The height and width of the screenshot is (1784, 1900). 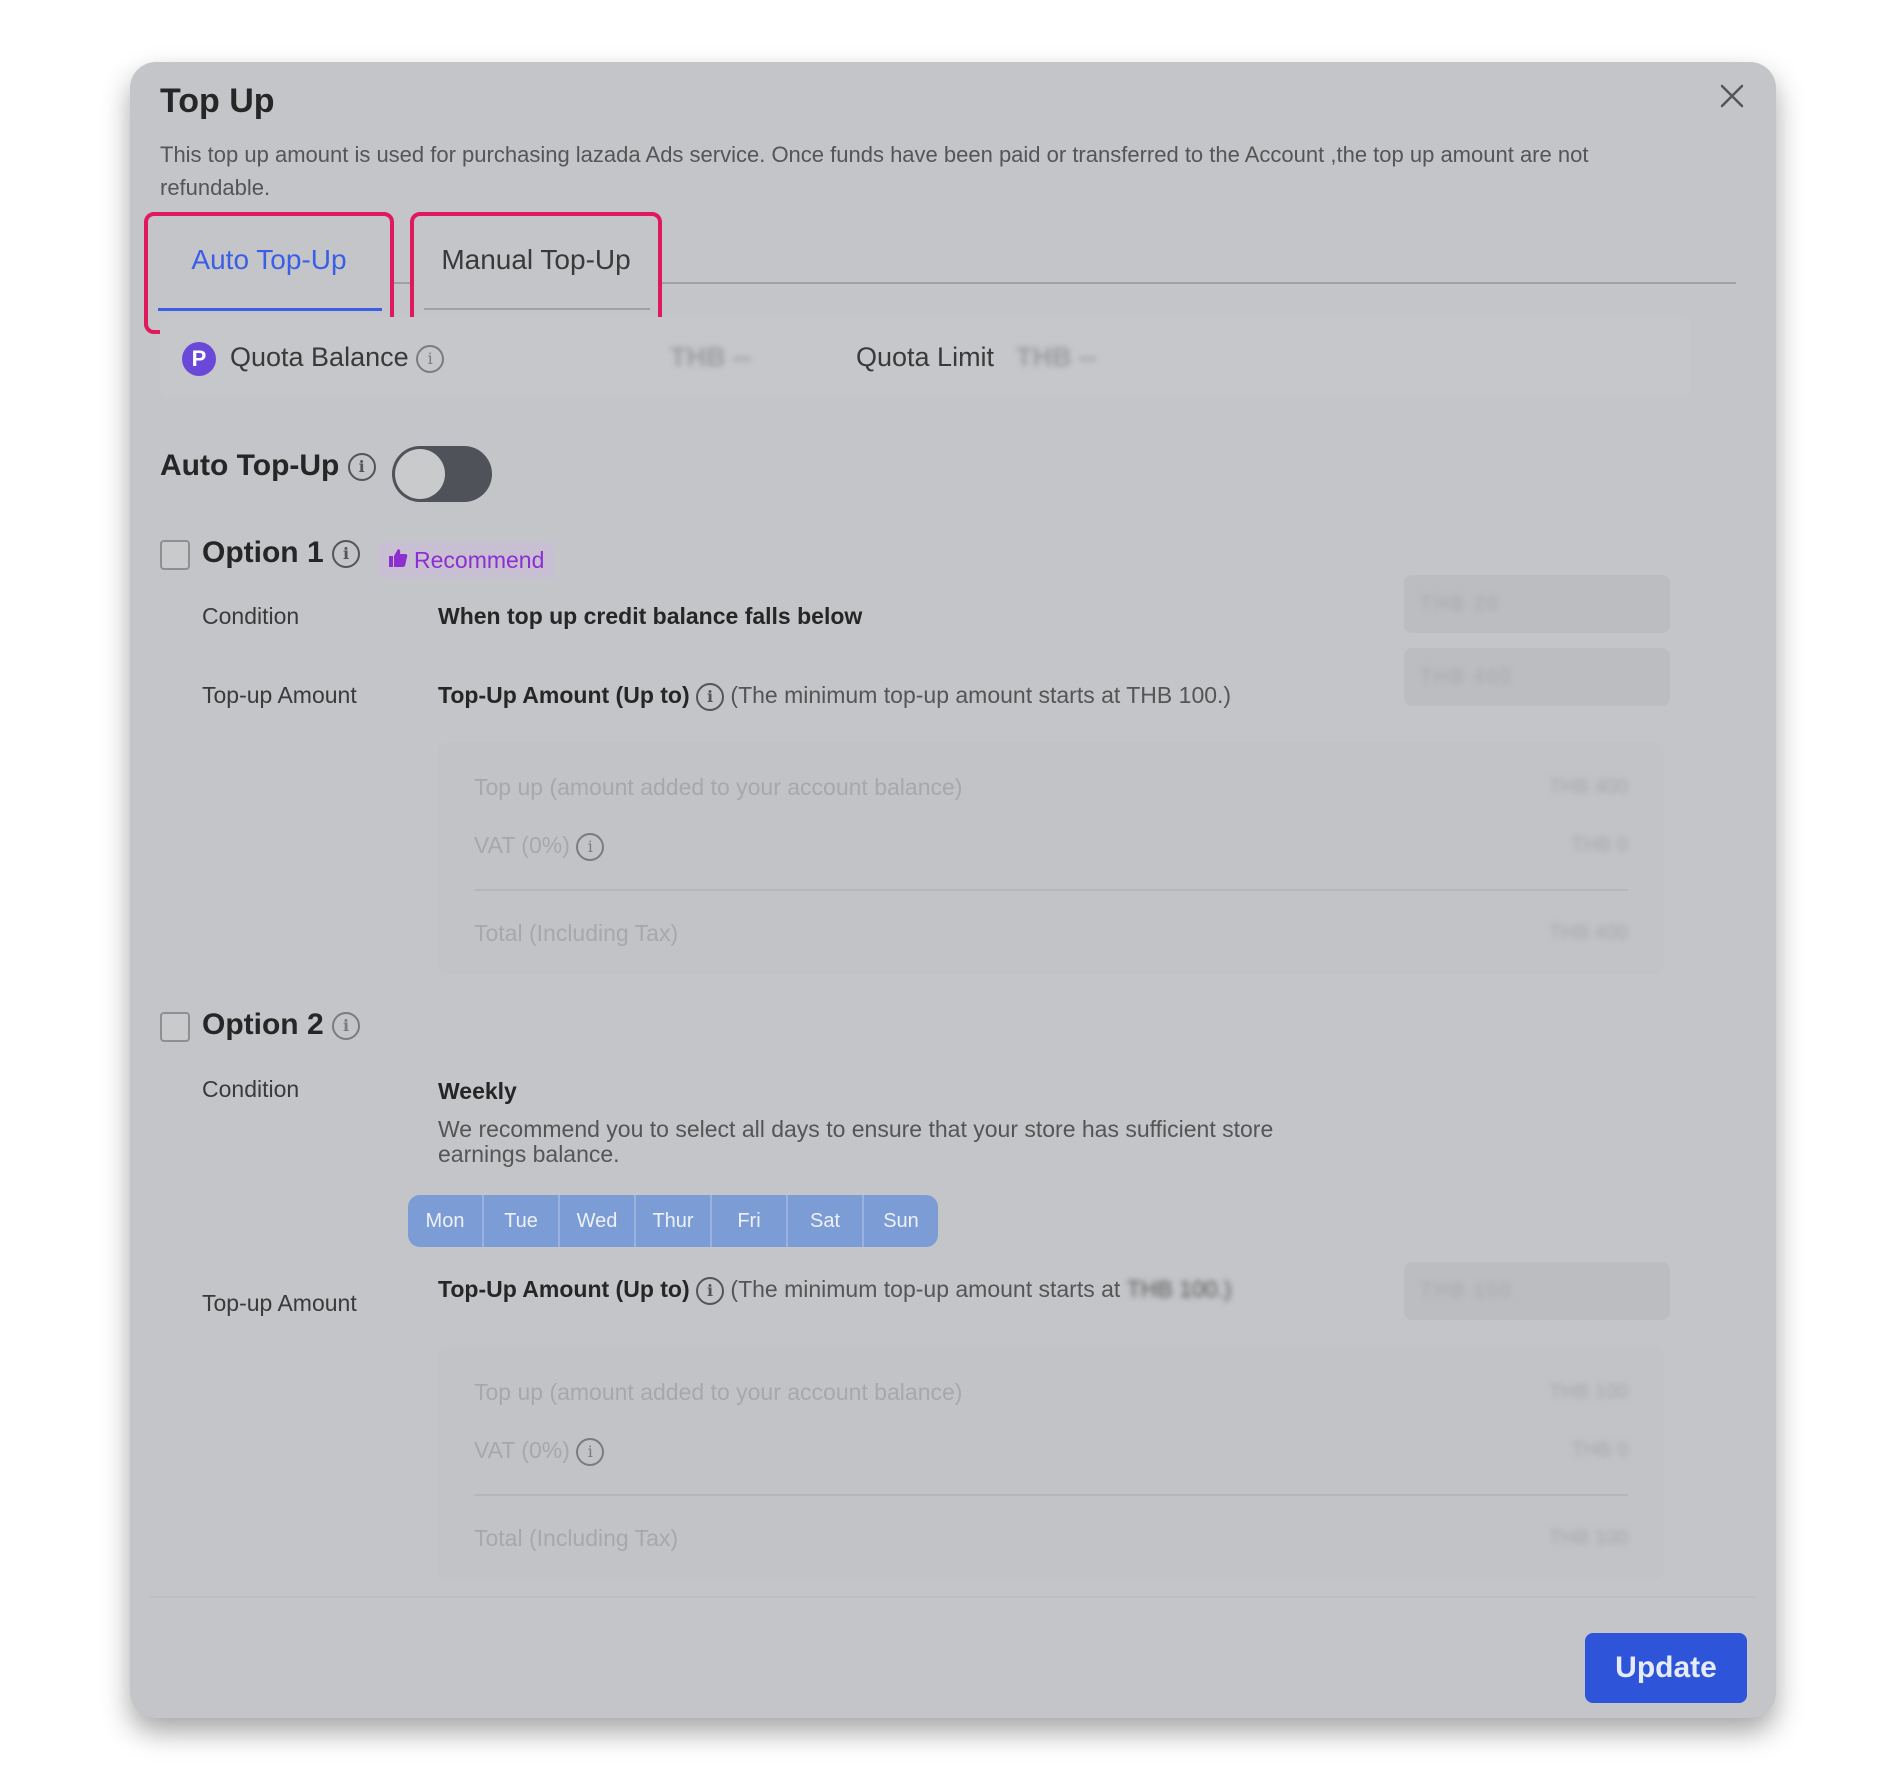 What do you see at coordinates (1466, 677) in the screenshot?
I see `input-value: THB 400` at bounding box center [1466, 677].